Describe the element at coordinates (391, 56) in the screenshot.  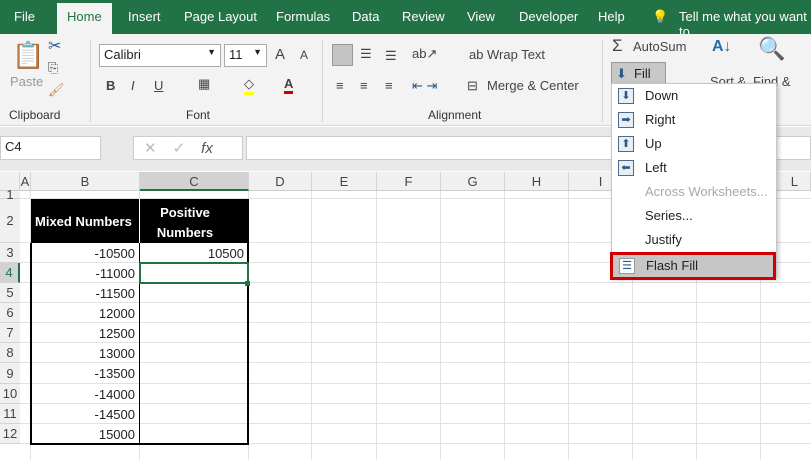
I see `bottom-align-icon: ☰` at that location.